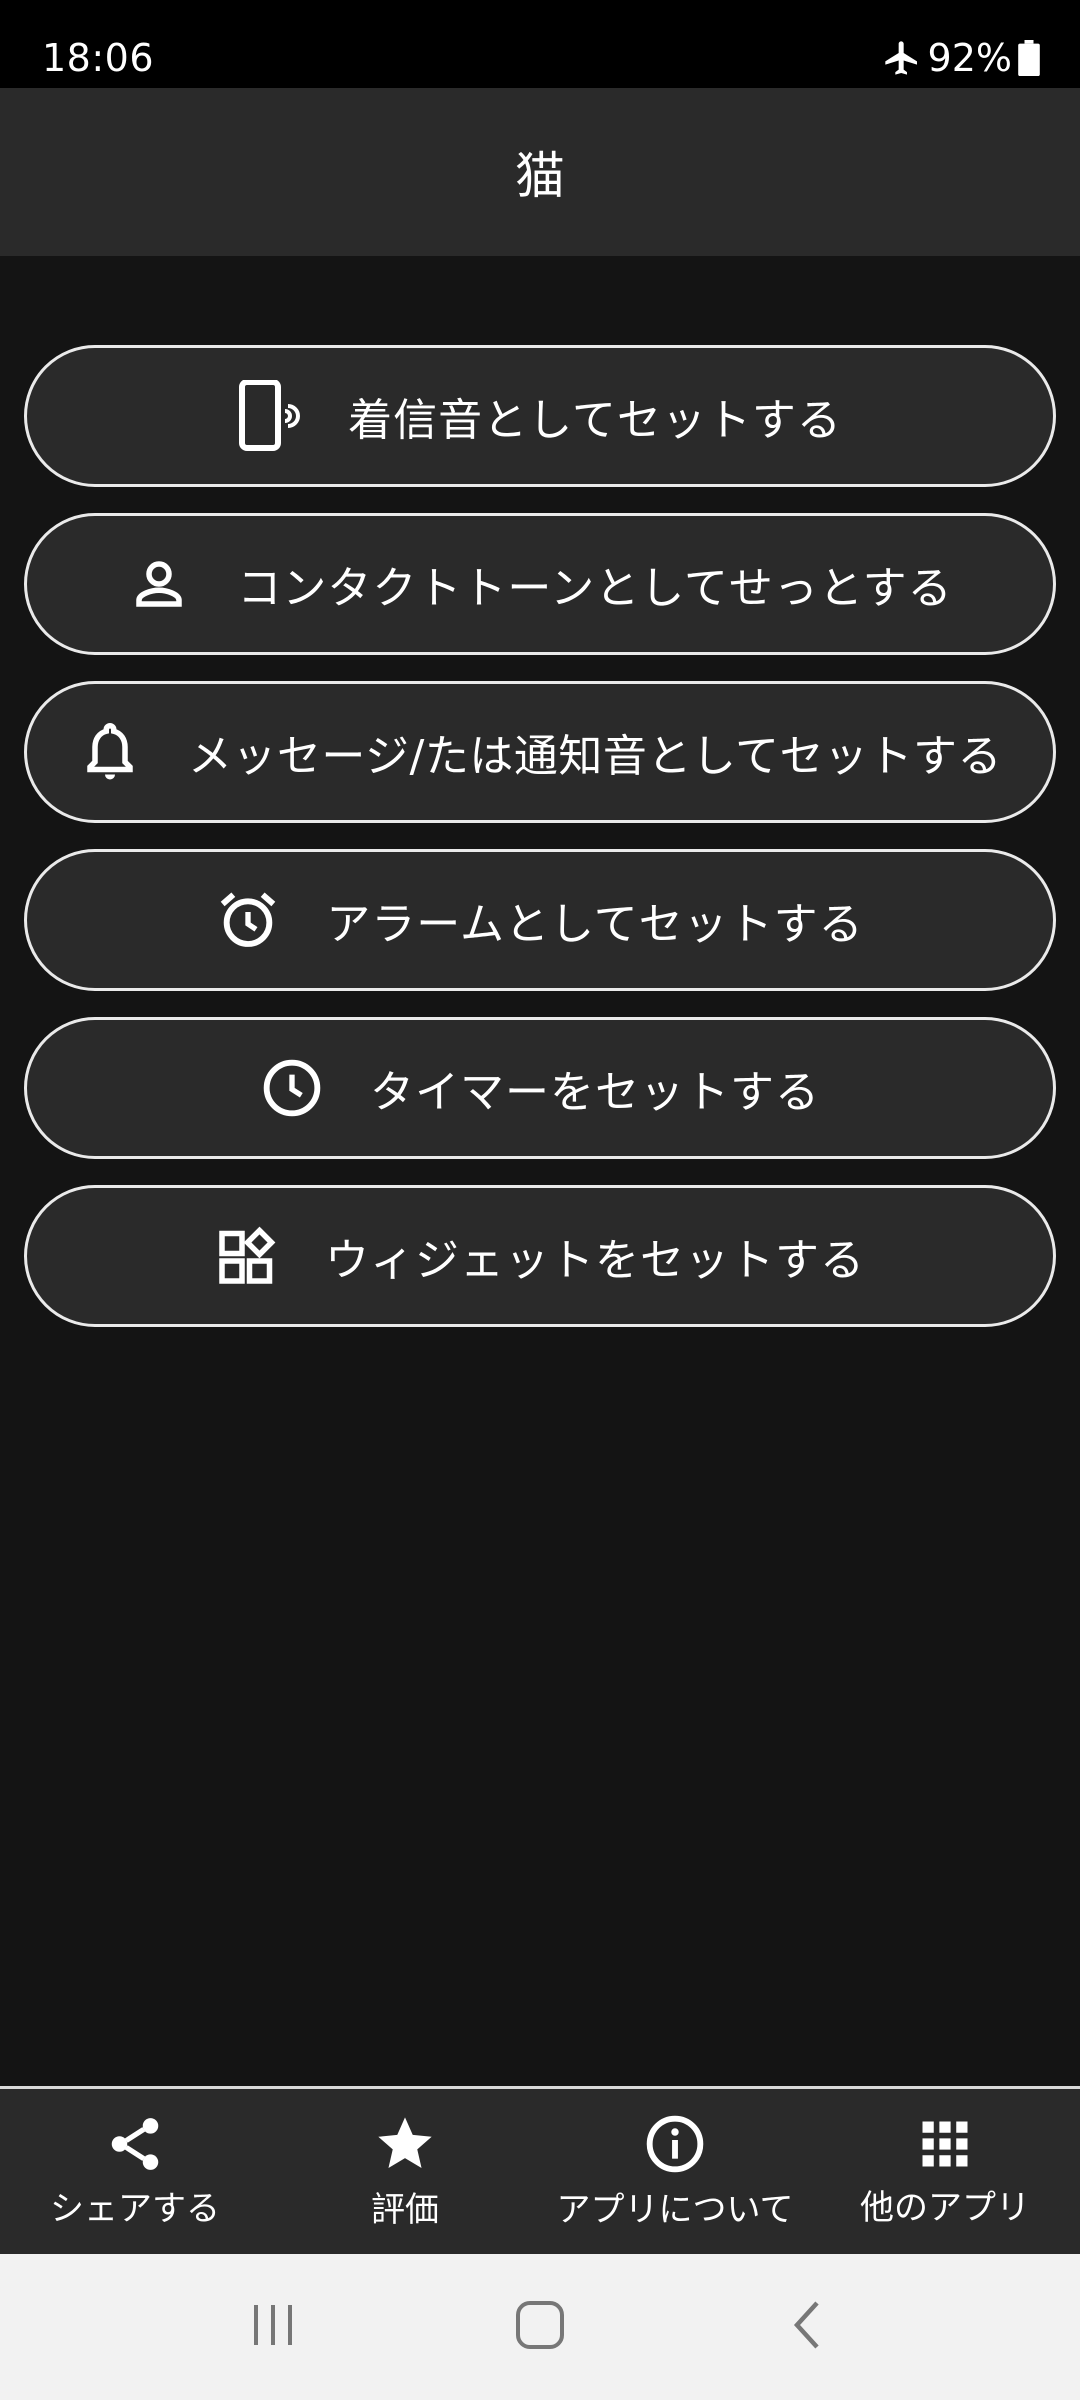 This screenshot has height=2400, width=1080. I want to click on nav-label: シェアする, so click(135, 2209).